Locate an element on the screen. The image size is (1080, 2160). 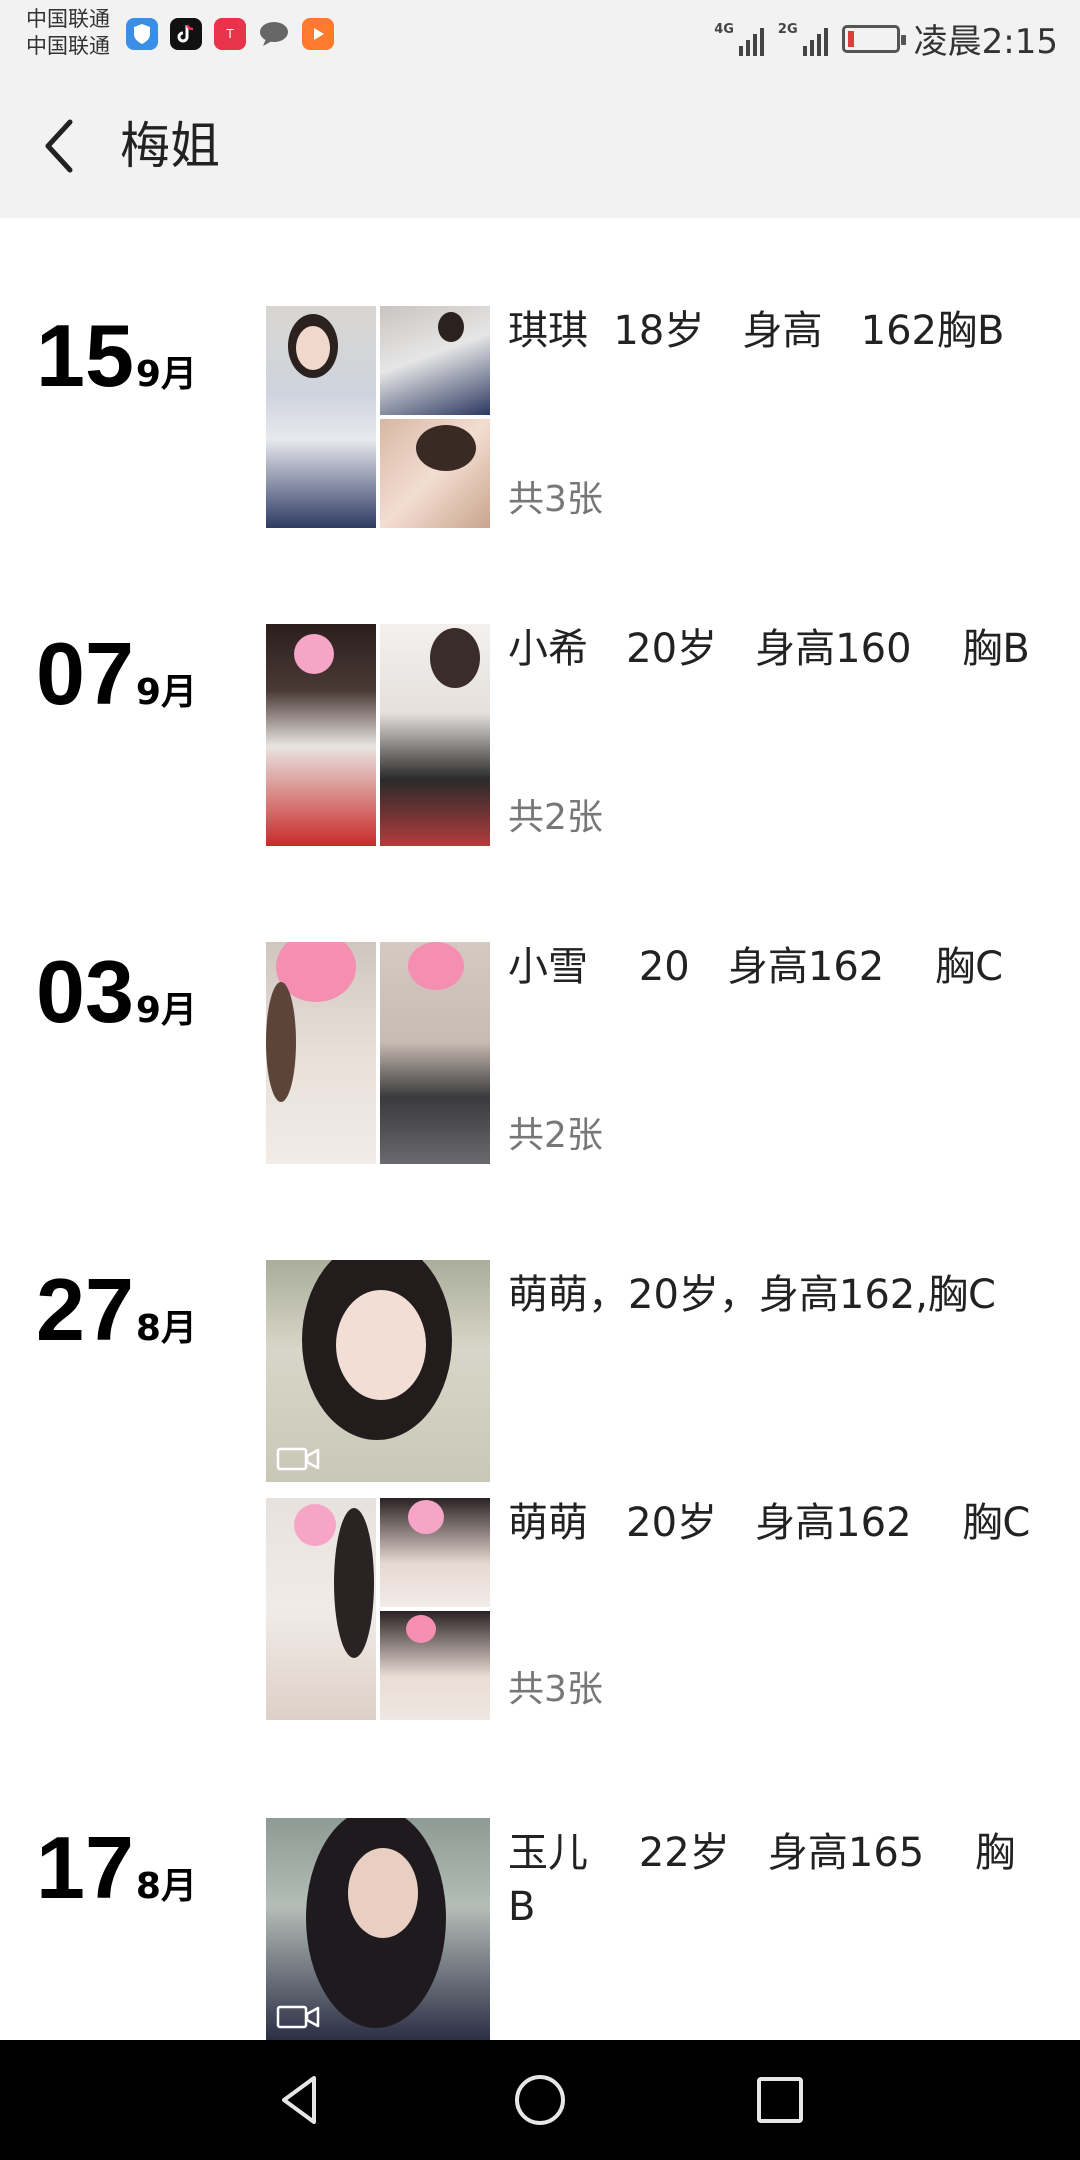
nav-back-button is located at coordinates (300, 2100).